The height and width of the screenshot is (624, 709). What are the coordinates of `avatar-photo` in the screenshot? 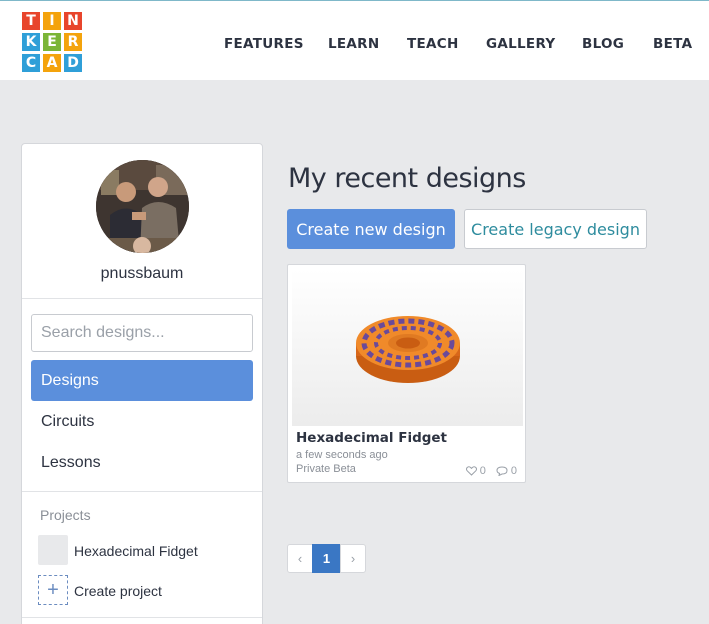 It's located at (142, 206).